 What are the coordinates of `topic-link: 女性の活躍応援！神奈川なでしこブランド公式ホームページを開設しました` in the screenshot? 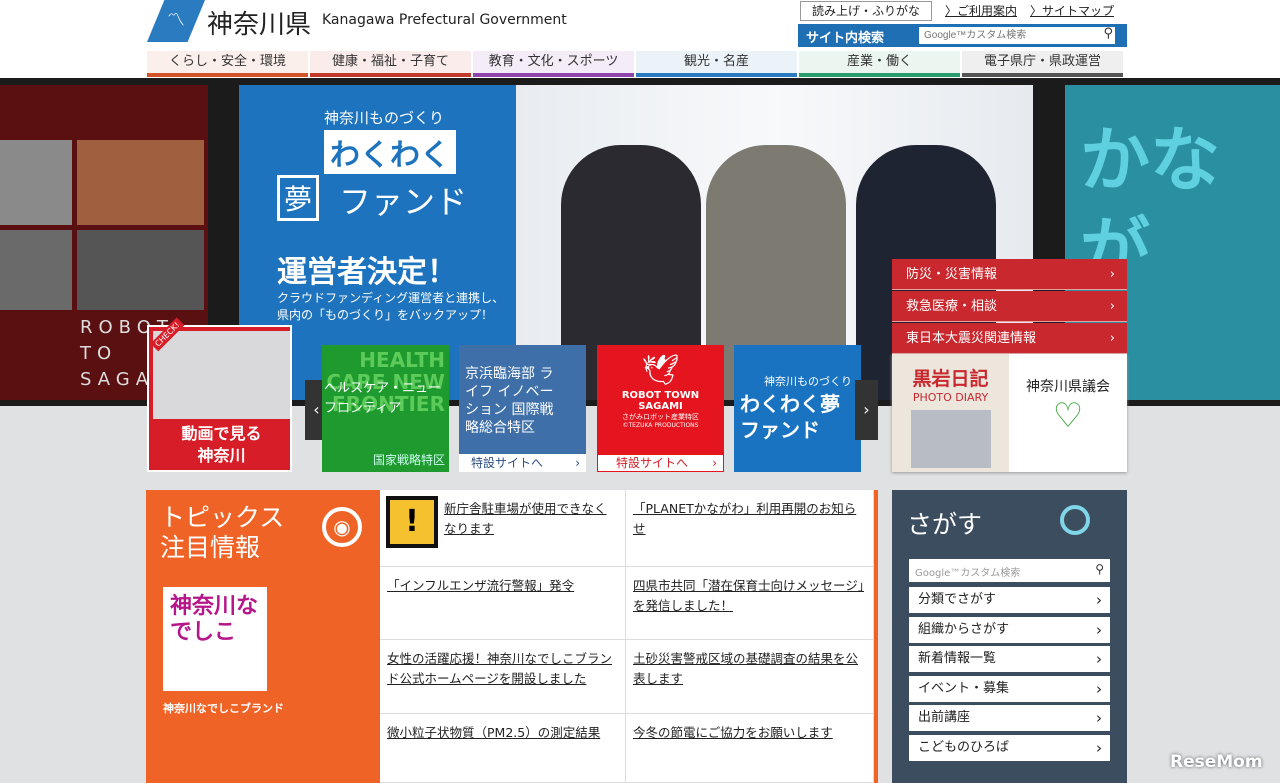 It's located at (499, 668).